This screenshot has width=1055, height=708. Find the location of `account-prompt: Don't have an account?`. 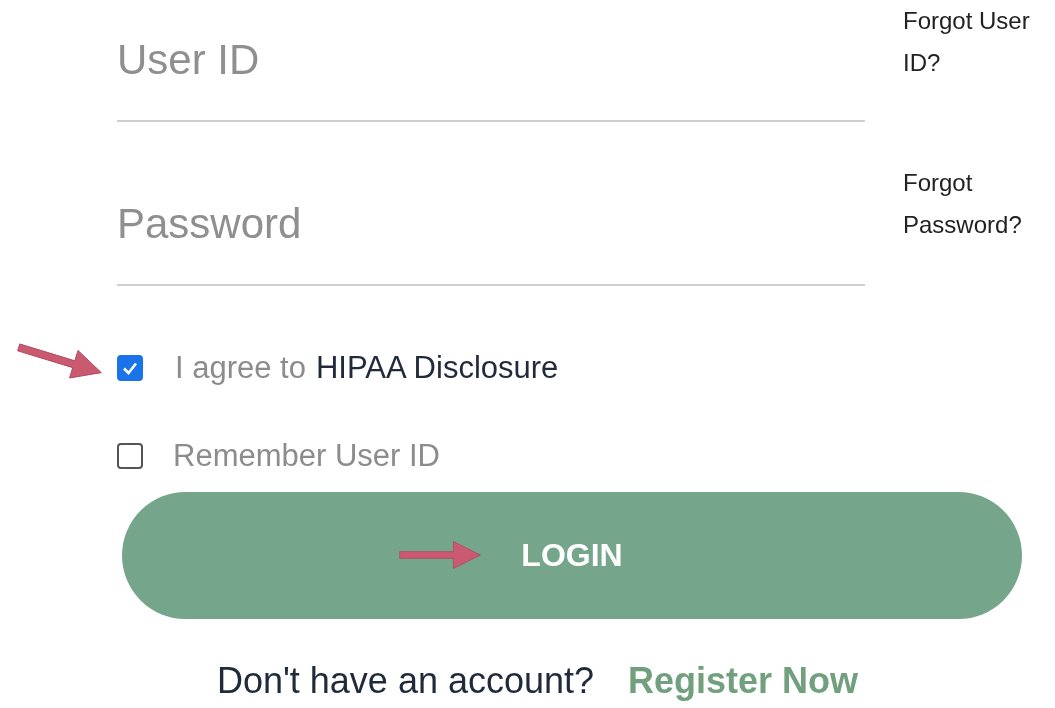

account-prompt: Don't have an account? is located at coordinates (405, 681).